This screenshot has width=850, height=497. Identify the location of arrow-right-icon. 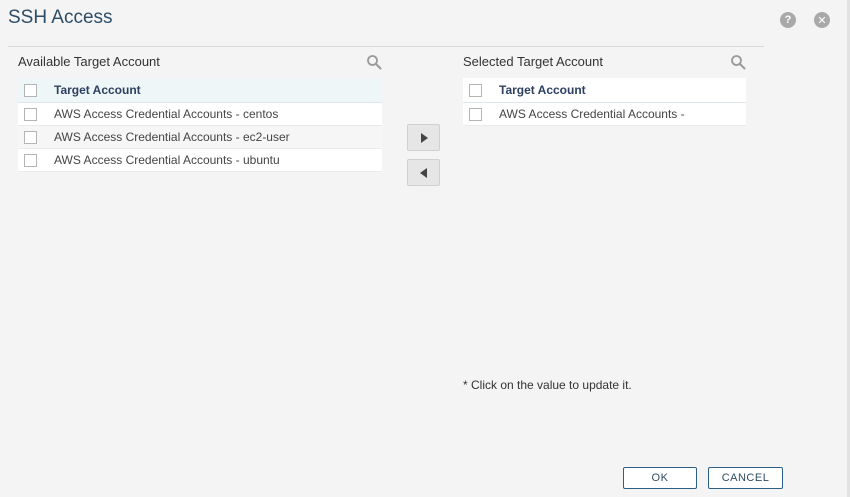
(424, 137).